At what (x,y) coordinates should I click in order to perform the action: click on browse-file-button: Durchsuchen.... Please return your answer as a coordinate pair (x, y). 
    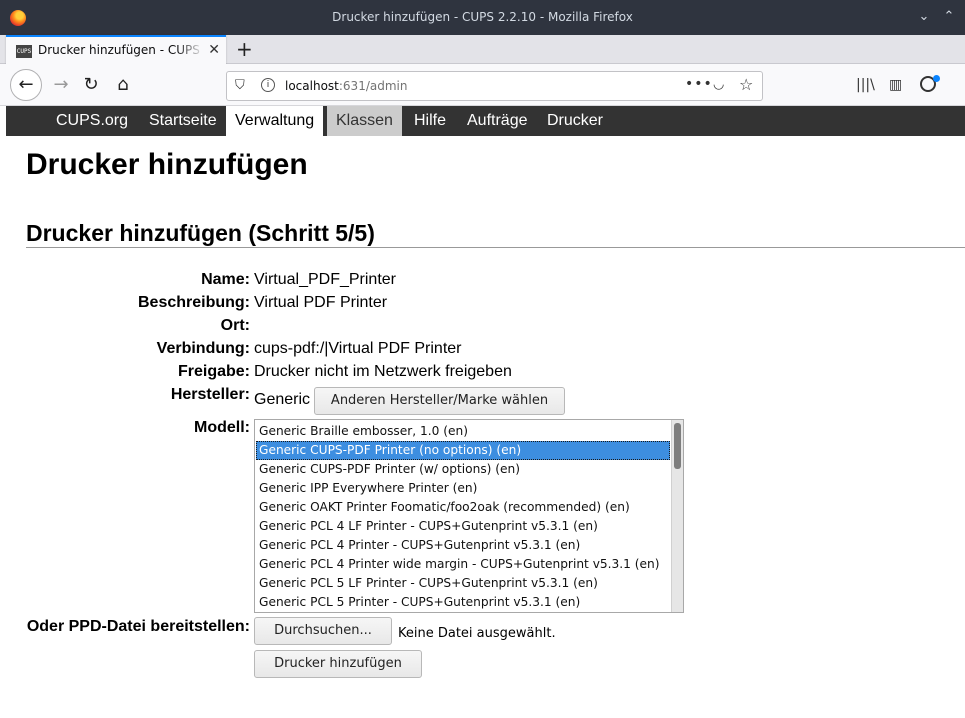
    Looking at the image, I should click on (323, 631).